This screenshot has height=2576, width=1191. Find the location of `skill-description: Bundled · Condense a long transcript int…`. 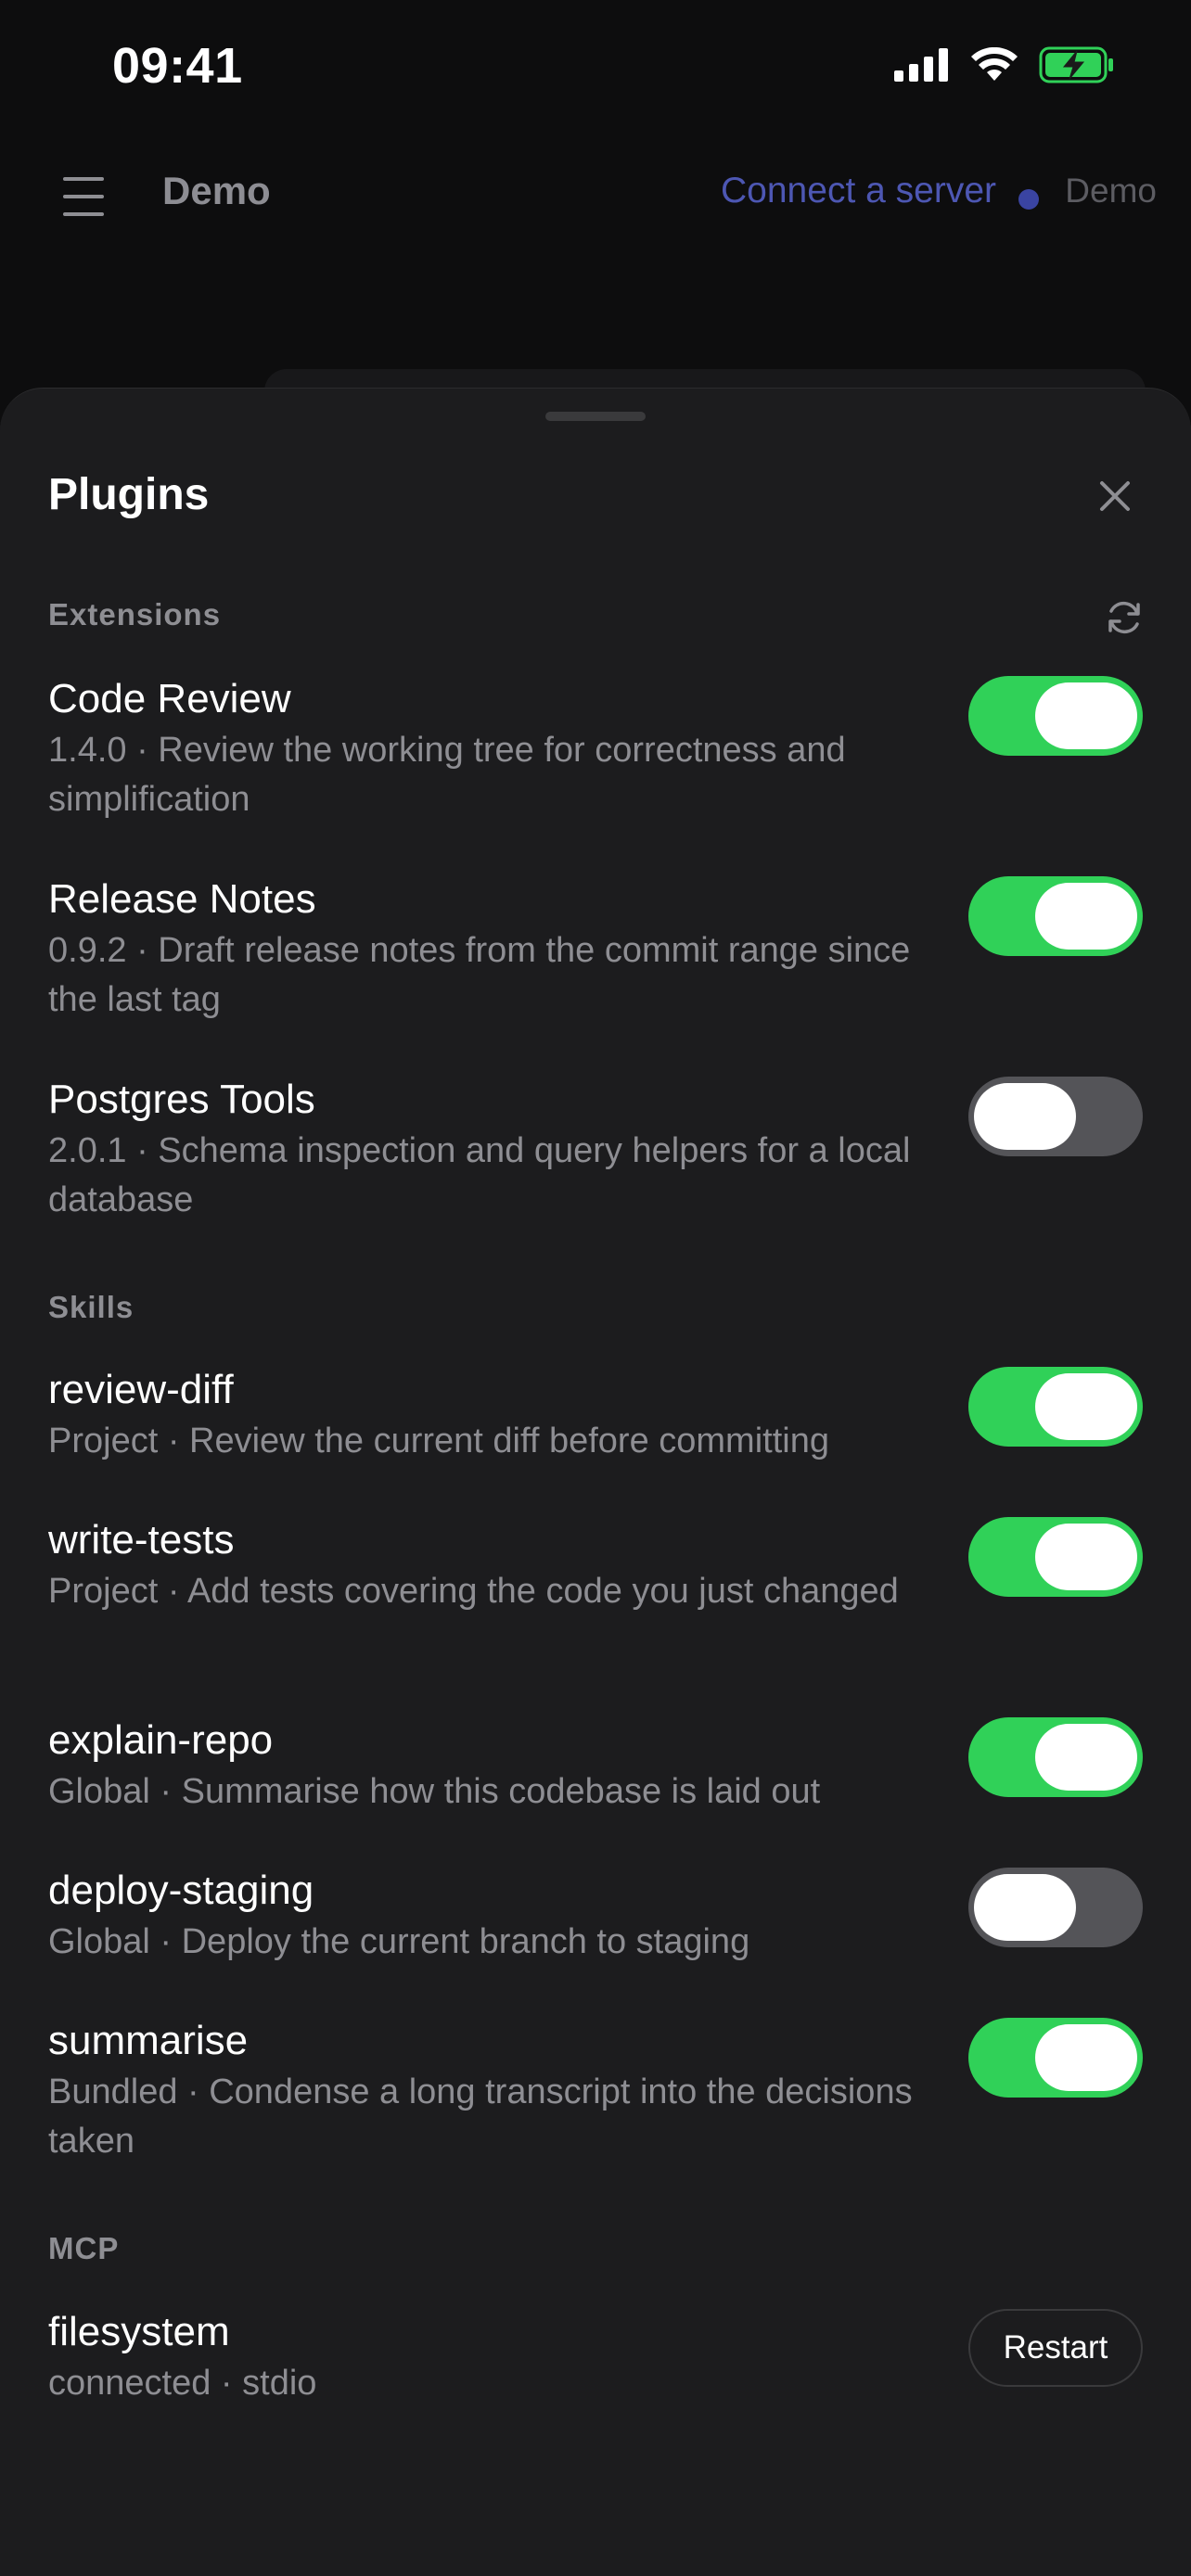

skill-description: Bundled · Condense a long transcript int… is located at coordinates (480, 2116).